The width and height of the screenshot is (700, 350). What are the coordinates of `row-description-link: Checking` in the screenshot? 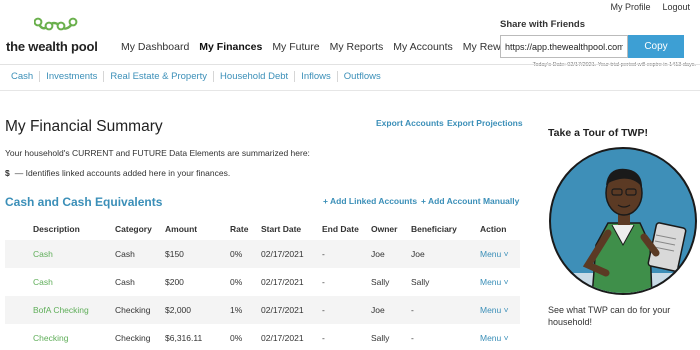 It's located at (60, 337).